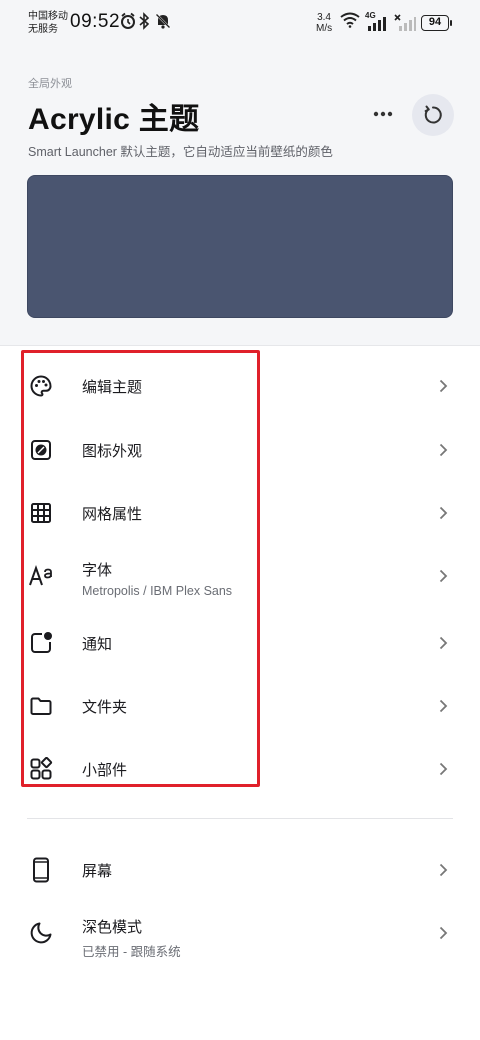  Describe the element at coordinates (405, 22) in the screenshot. I see `no-signal-icon` at that location.